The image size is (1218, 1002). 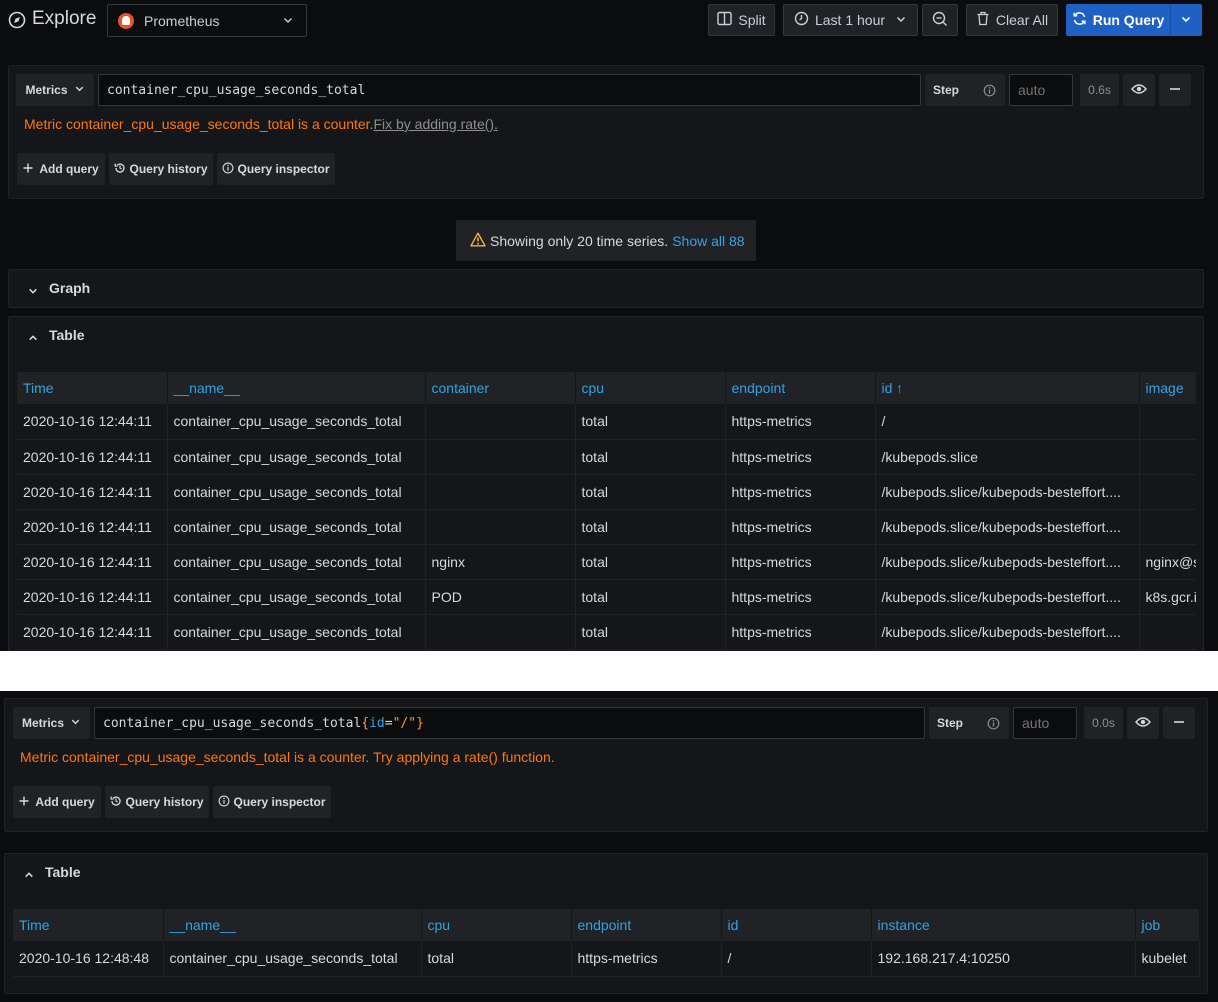 What do you see at coordinates (1167, 388) in the screenshot?
I see `column-header-image: image` at bounding box center [1167, 388].